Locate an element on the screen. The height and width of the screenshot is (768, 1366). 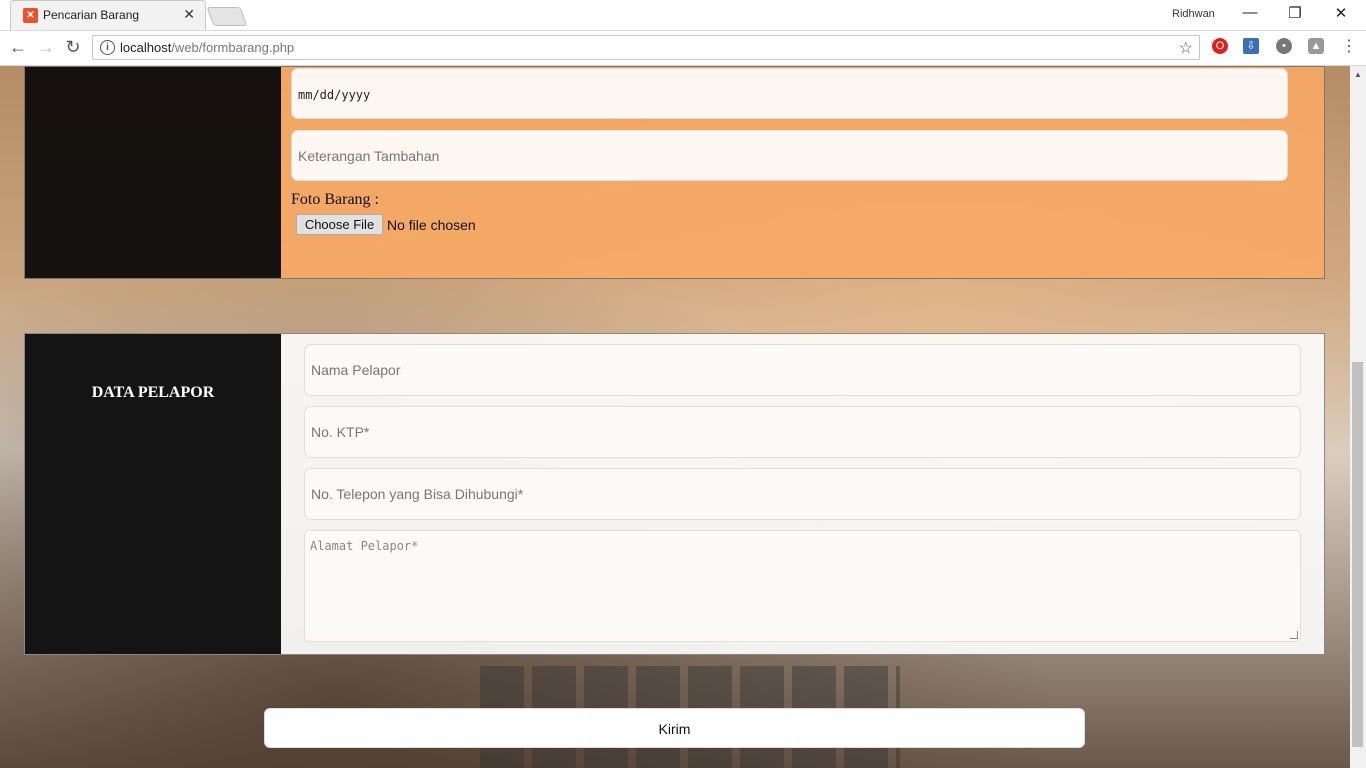
reload-icon: ↻ is located at coordinates (73, 47).